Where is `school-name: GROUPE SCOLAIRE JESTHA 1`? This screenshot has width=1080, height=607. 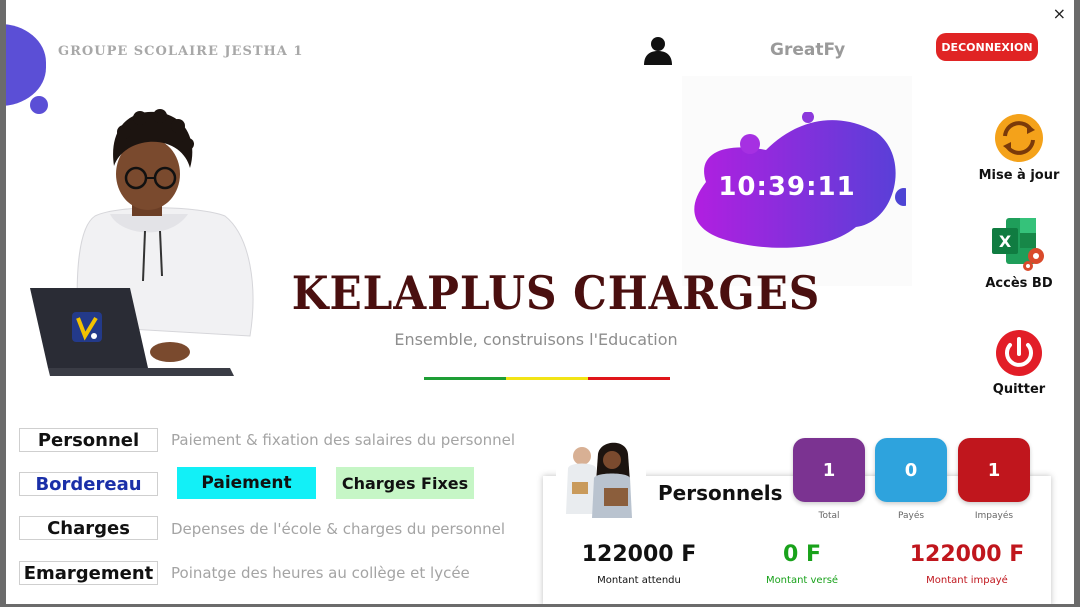
school-name: GROUPE SCOLAIRE JESTHA 1 is located at coordinates (181, 51).